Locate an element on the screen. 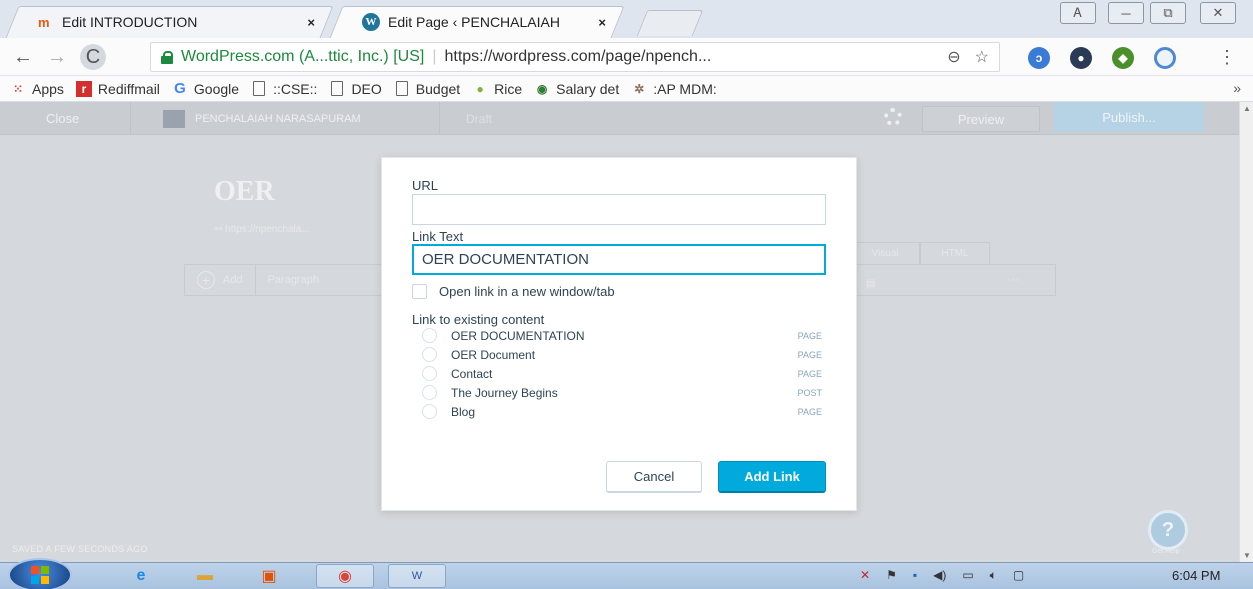 Image resolution: width=1253 pixels, height=589 pixels. page-icon is located at coordinates (259, 89).